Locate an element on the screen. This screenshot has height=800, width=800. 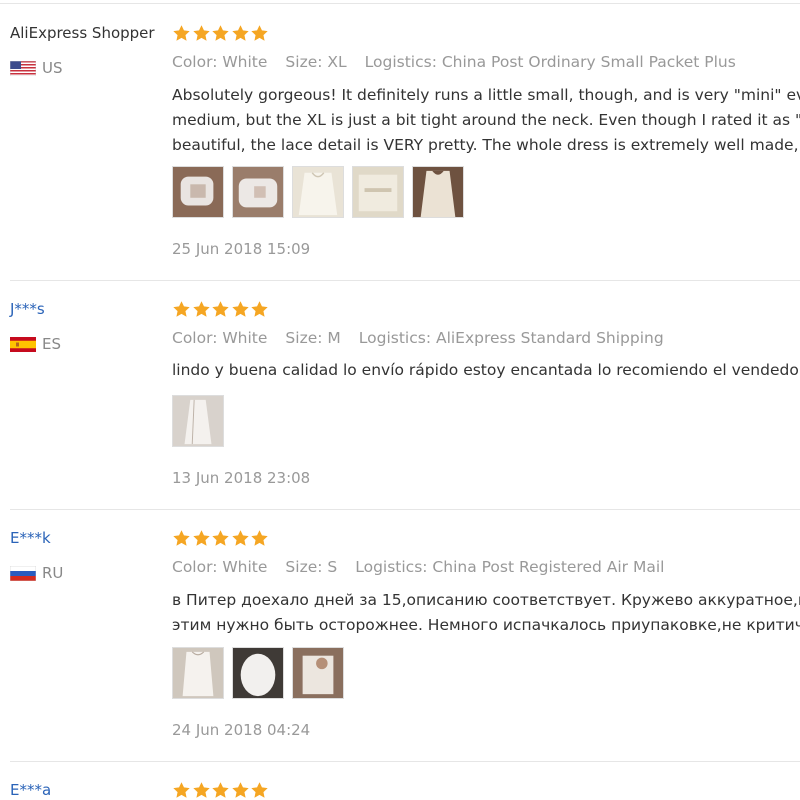
reviewer-name: J***s is located at coordinates (27, 309).